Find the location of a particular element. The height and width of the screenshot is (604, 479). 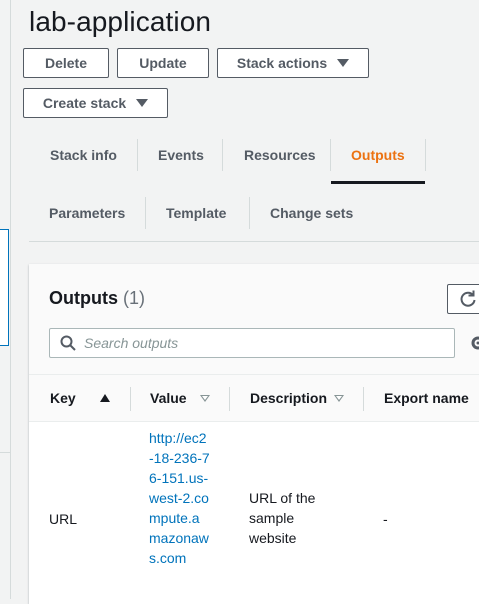

stack-actions-label: Stack actions is located at coordinates (282, 63).